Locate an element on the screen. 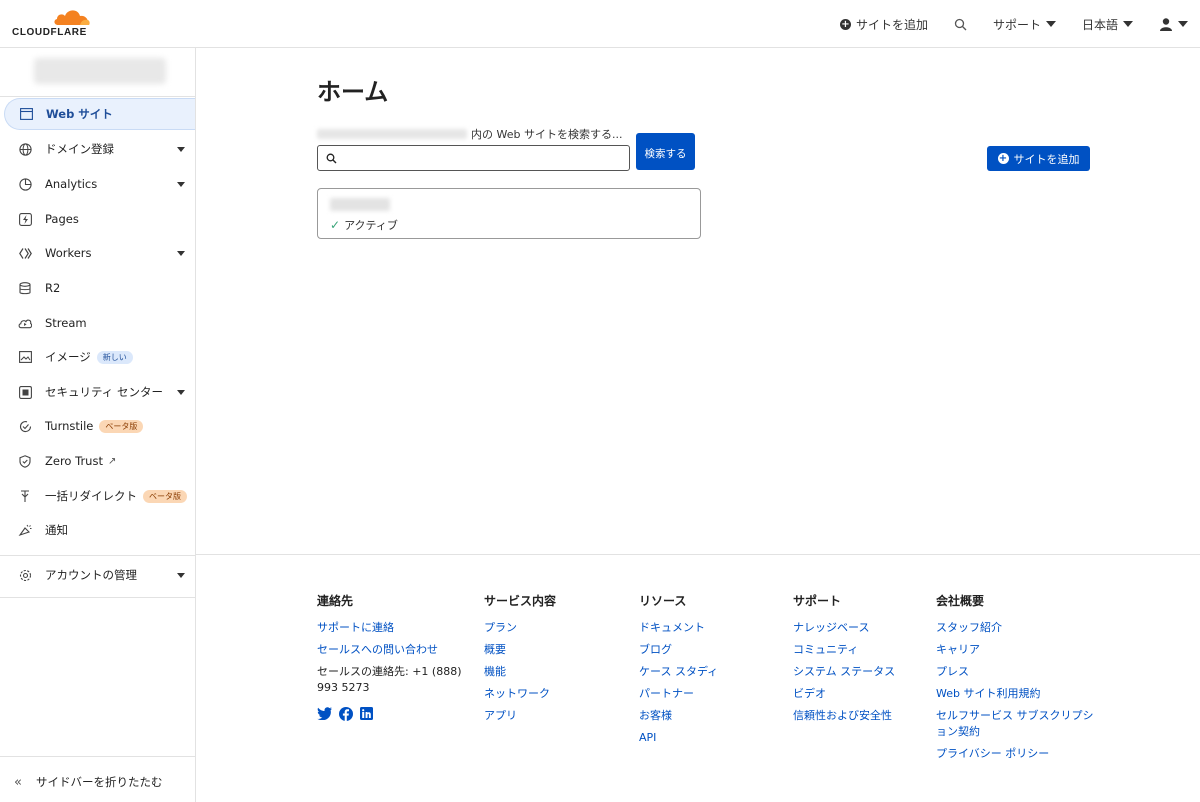  page-title: ホーム is located at coordinates (353, 92).